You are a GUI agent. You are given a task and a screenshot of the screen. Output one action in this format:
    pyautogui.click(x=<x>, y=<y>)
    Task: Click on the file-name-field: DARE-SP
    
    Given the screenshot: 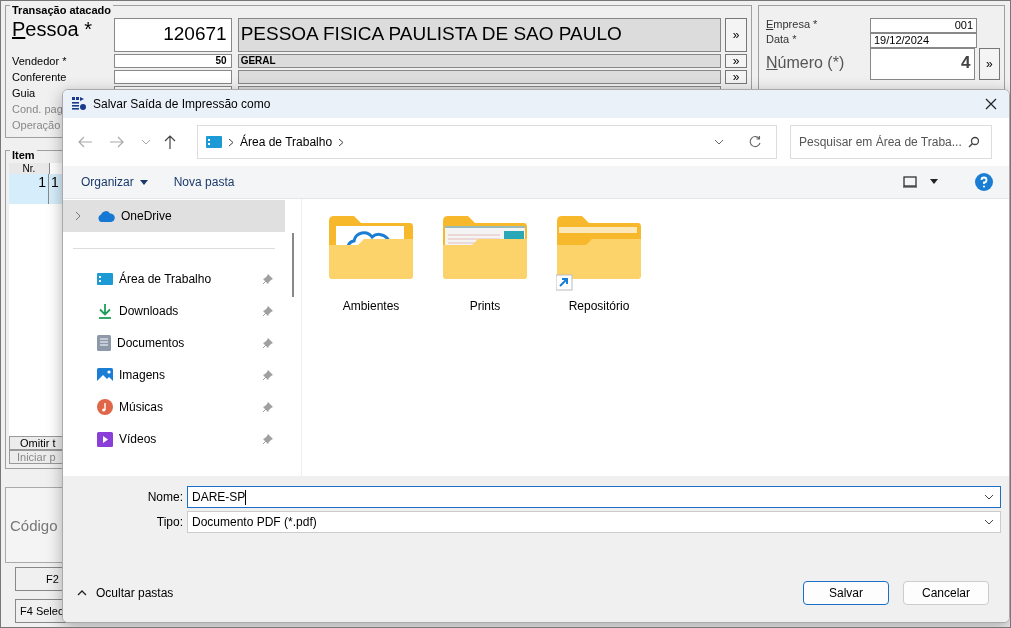 What is the action you would take?
    pyautogui.click(x=594, y=497)
    